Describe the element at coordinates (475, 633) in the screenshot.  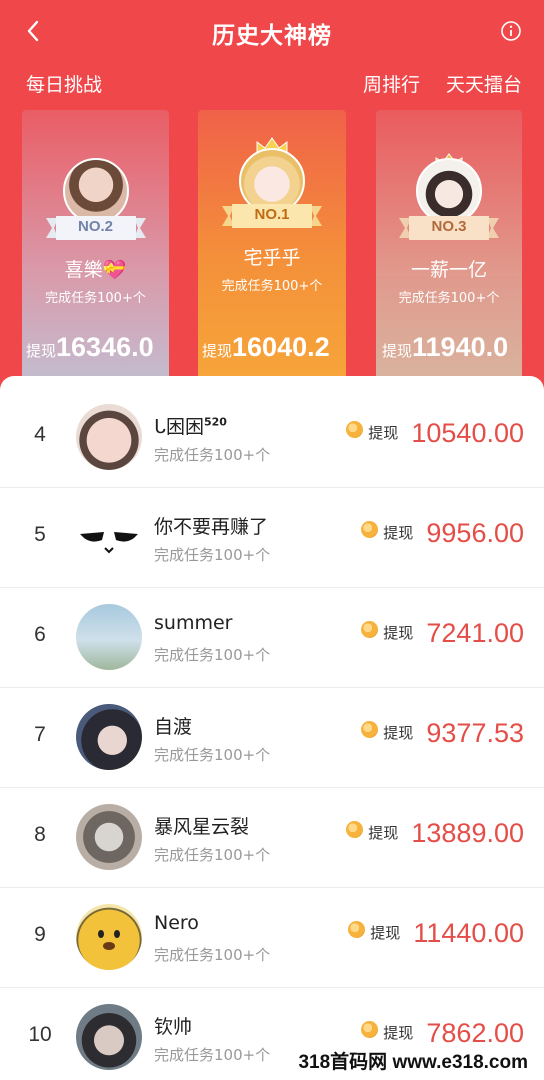
I see `withdraw-amount: 7241.00` at that location.